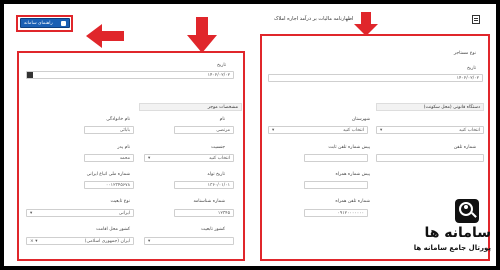 This screenshot has height=270, width=500. What do you see at coordinates (336, 185) in the screenshot?
I see `mobile-prefix-field` at bounding box center [336, 185].